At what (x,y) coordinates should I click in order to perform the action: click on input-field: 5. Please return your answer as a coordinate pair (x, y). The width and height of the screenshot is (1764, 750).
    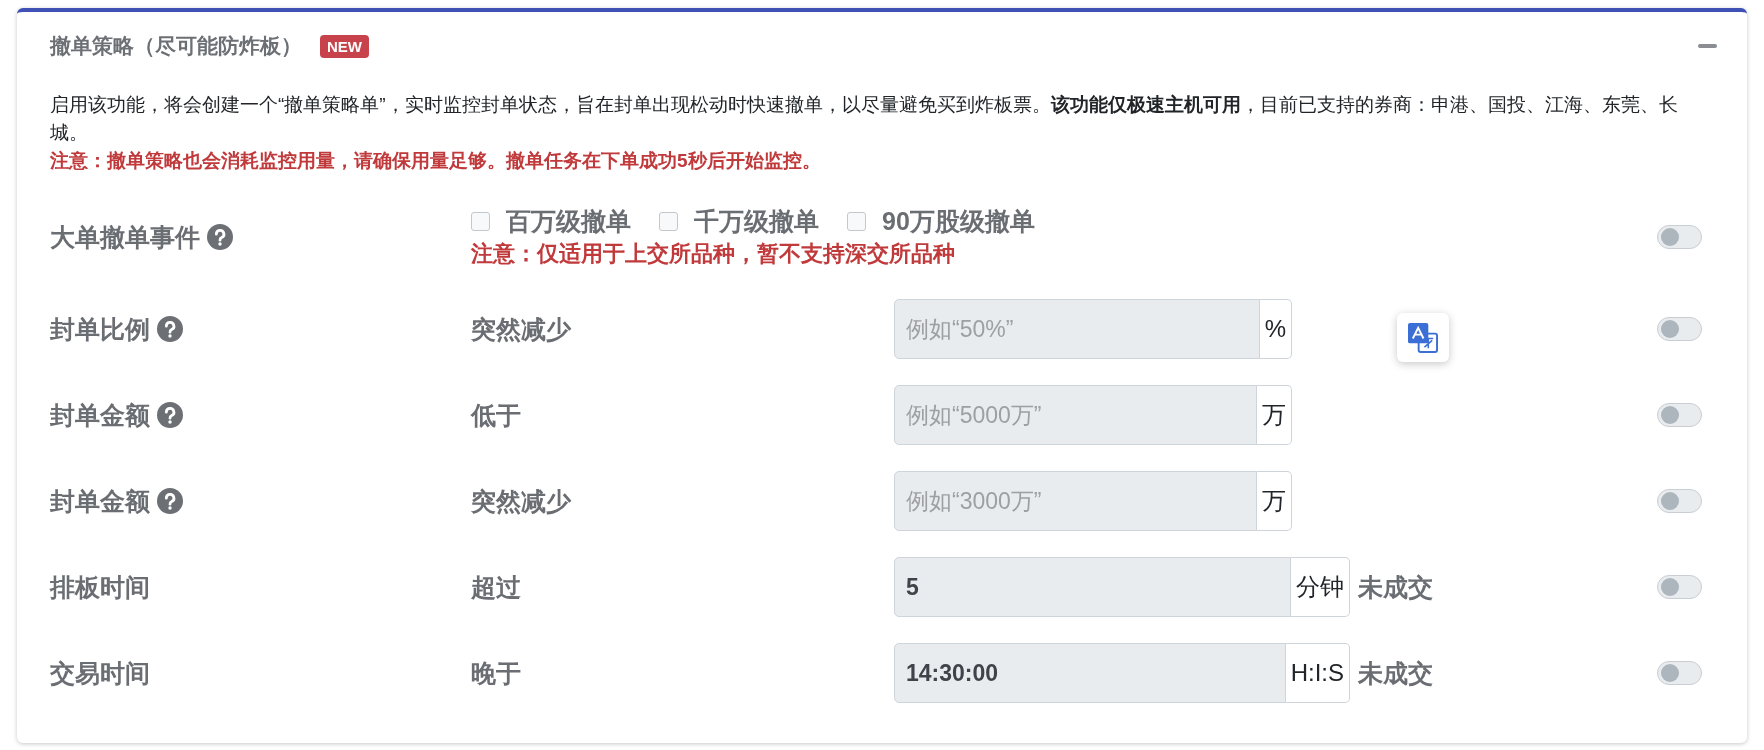
    Looking at the image, I should click on (1092, 587).